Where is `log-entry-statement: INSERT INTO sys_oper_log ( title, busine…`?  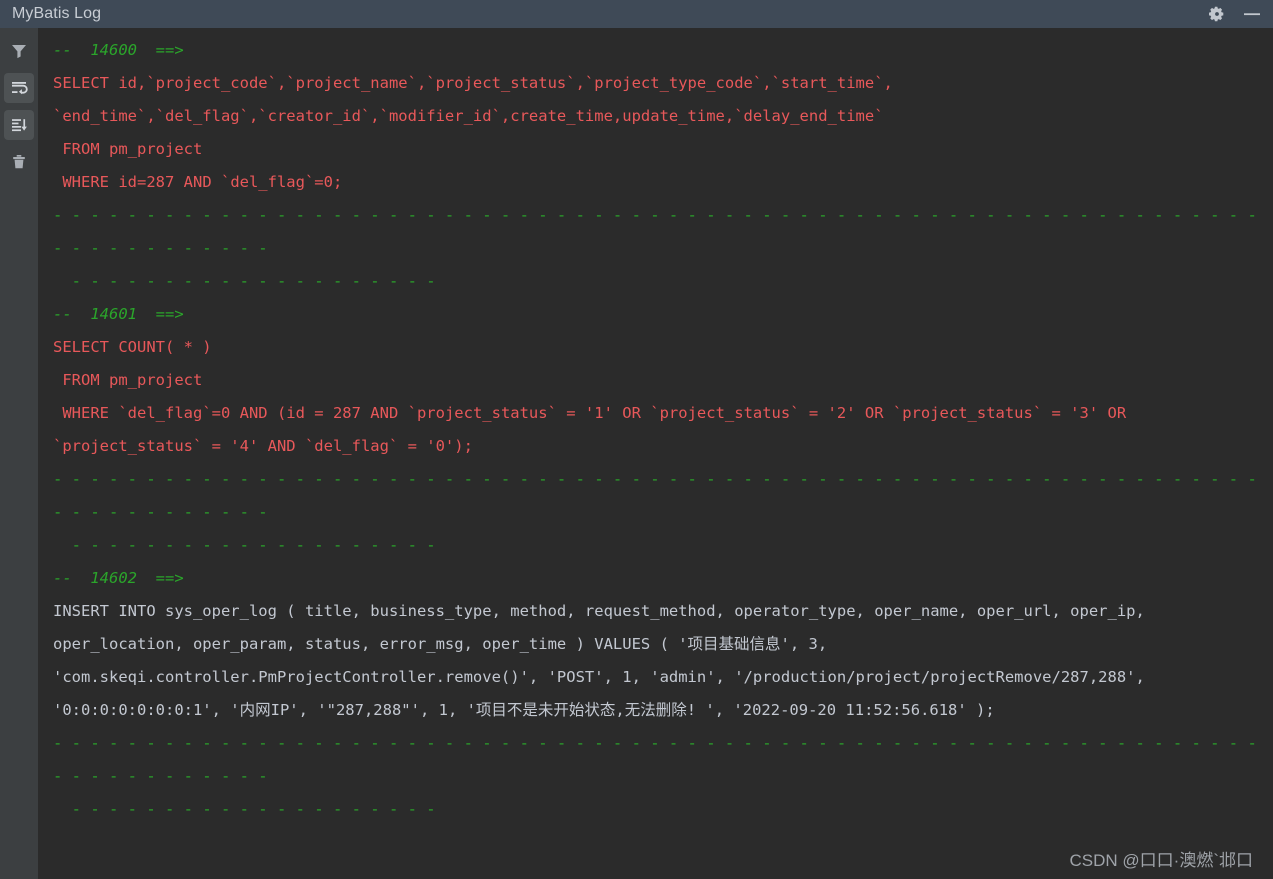 log-entry-statement: INSERT INTO sys_oper_log ( title, busine… is located at coordinates (604, 660).